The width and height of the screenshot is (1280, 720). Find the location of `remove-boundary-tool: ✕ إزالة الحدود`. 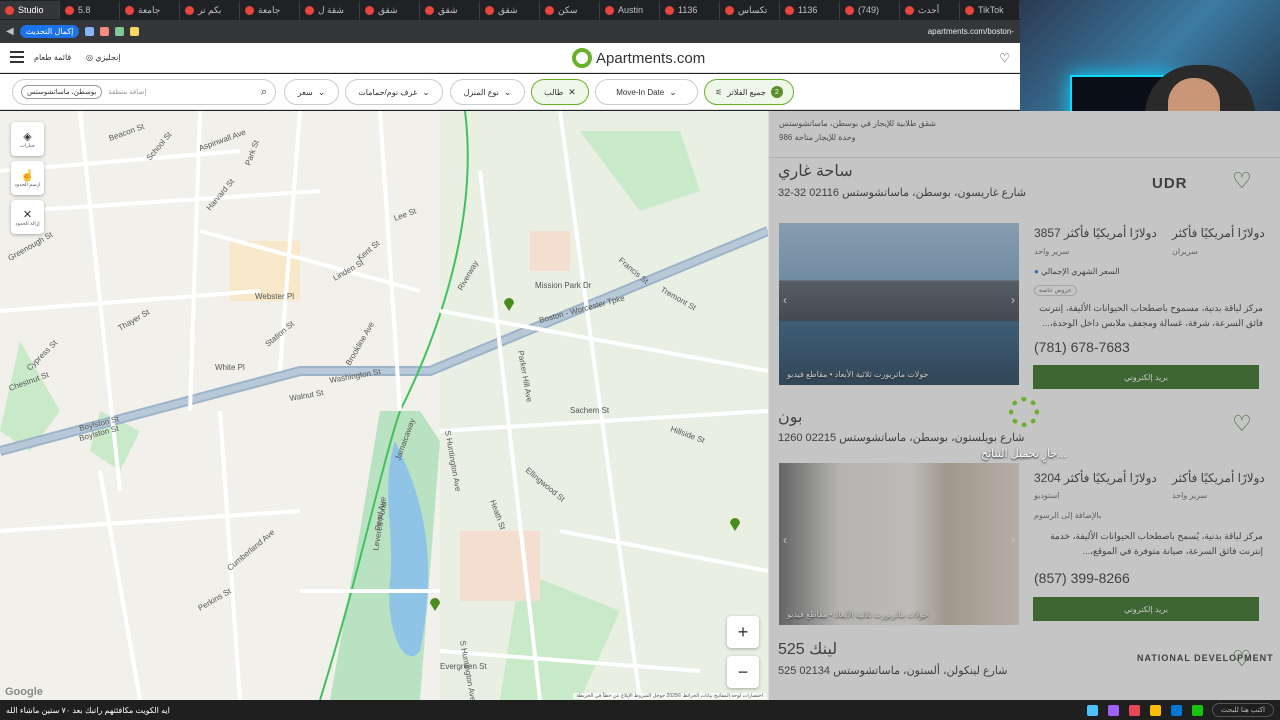

remove-boundary-tool: ✕ إزالة الحدود is located at coordinates (27, 217).